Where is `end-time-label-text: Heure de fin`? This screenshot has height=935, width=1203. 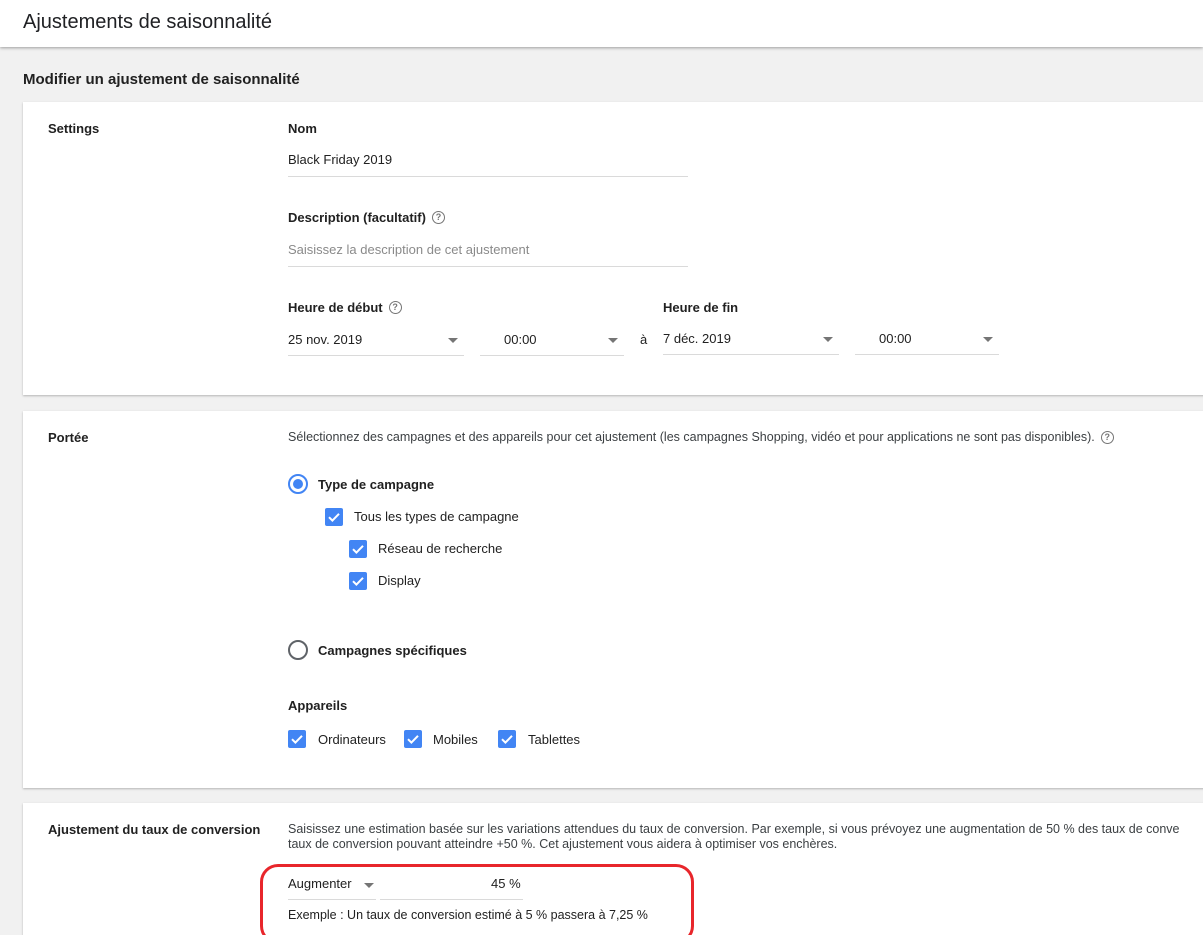 end-time-label-text: Heure de fin is located at coordinates (701, 307).